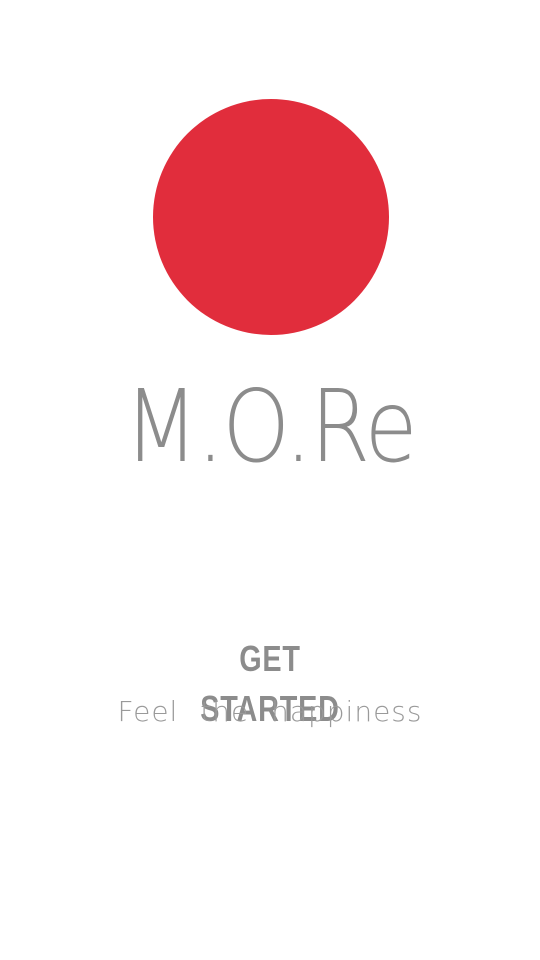 Image resolution: width=540 pixels, height=960 pixels. What do you see at coordinates (270, 711) in the screenshot?
I see `tagline: Feel the happiness` at bounding box center [270, 711].